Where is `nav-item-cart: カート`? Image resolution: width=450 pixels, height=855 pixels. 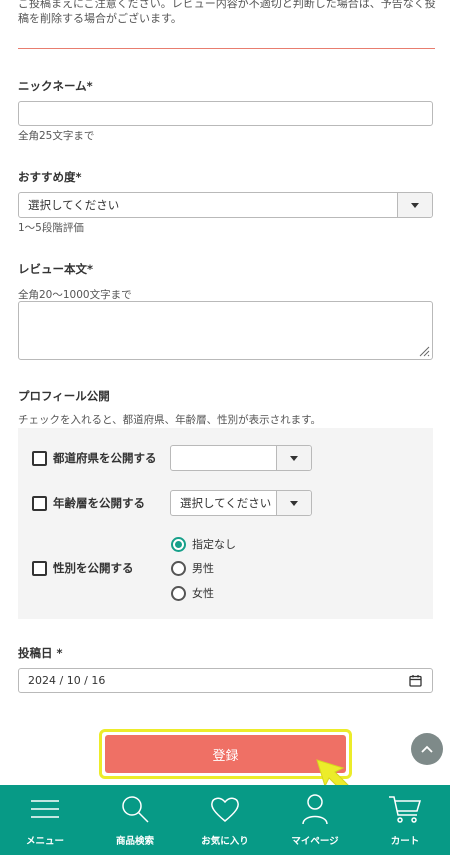 nav-item-cart: カート is located at coordinates (405, 820).